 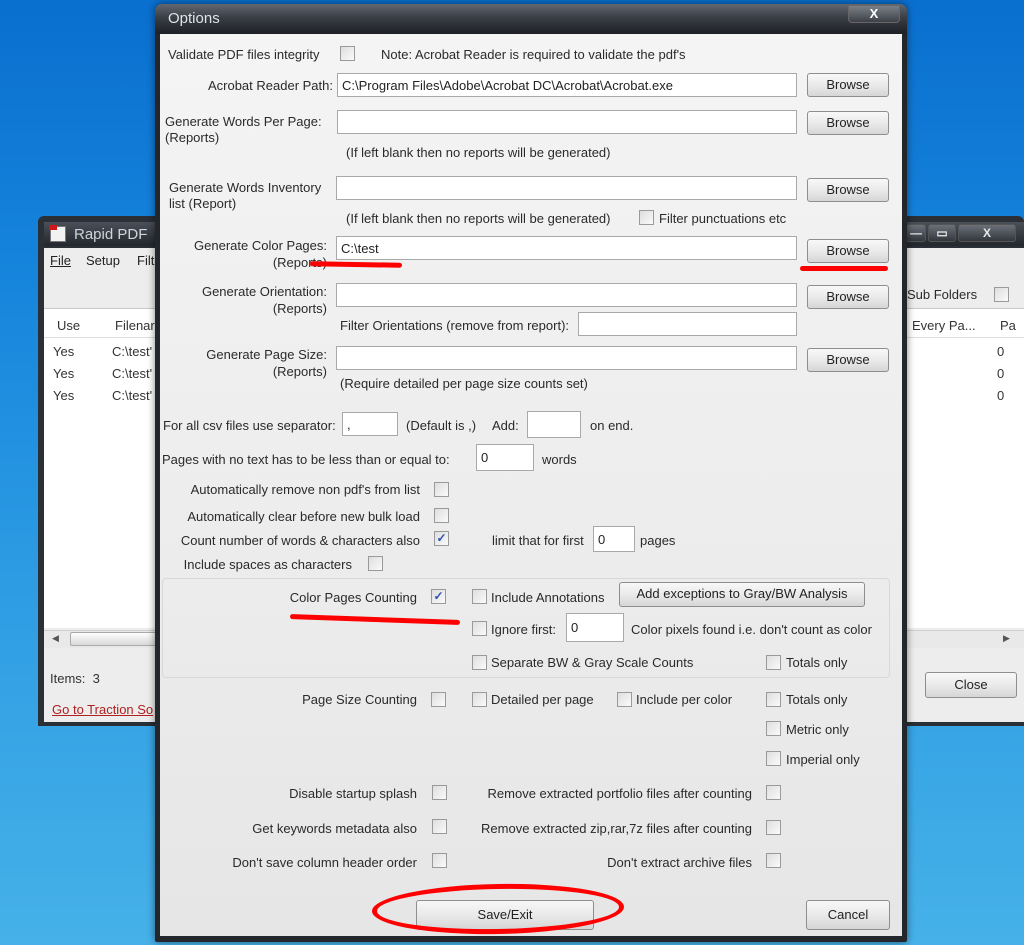 What do you see at coordinates (538, 540) in the screenshot?
I see `limit-first-label: limit that for first` at bounding box center [538, 540].